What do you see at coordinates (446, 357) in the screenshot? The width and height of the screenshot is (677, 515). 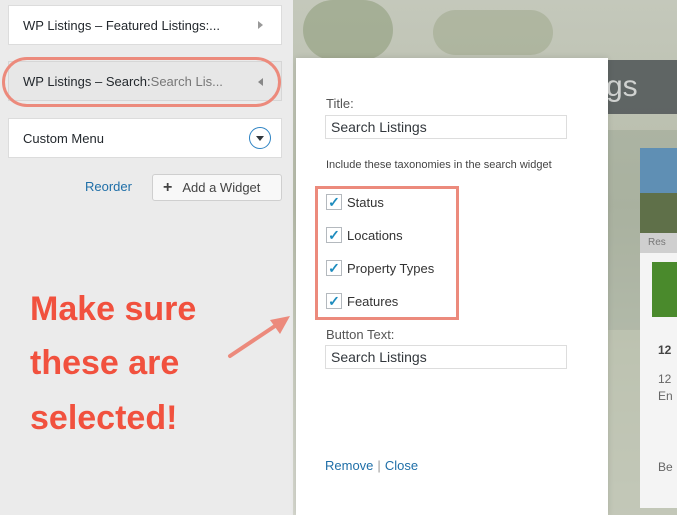 I see `button-text-input` at bounding box center [446, 357].